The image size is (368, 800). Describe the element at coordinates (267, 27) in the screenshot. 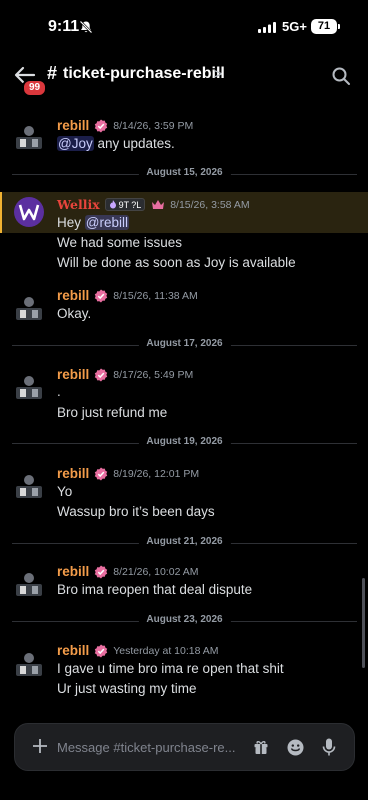

I see `signal-icon` at that location.